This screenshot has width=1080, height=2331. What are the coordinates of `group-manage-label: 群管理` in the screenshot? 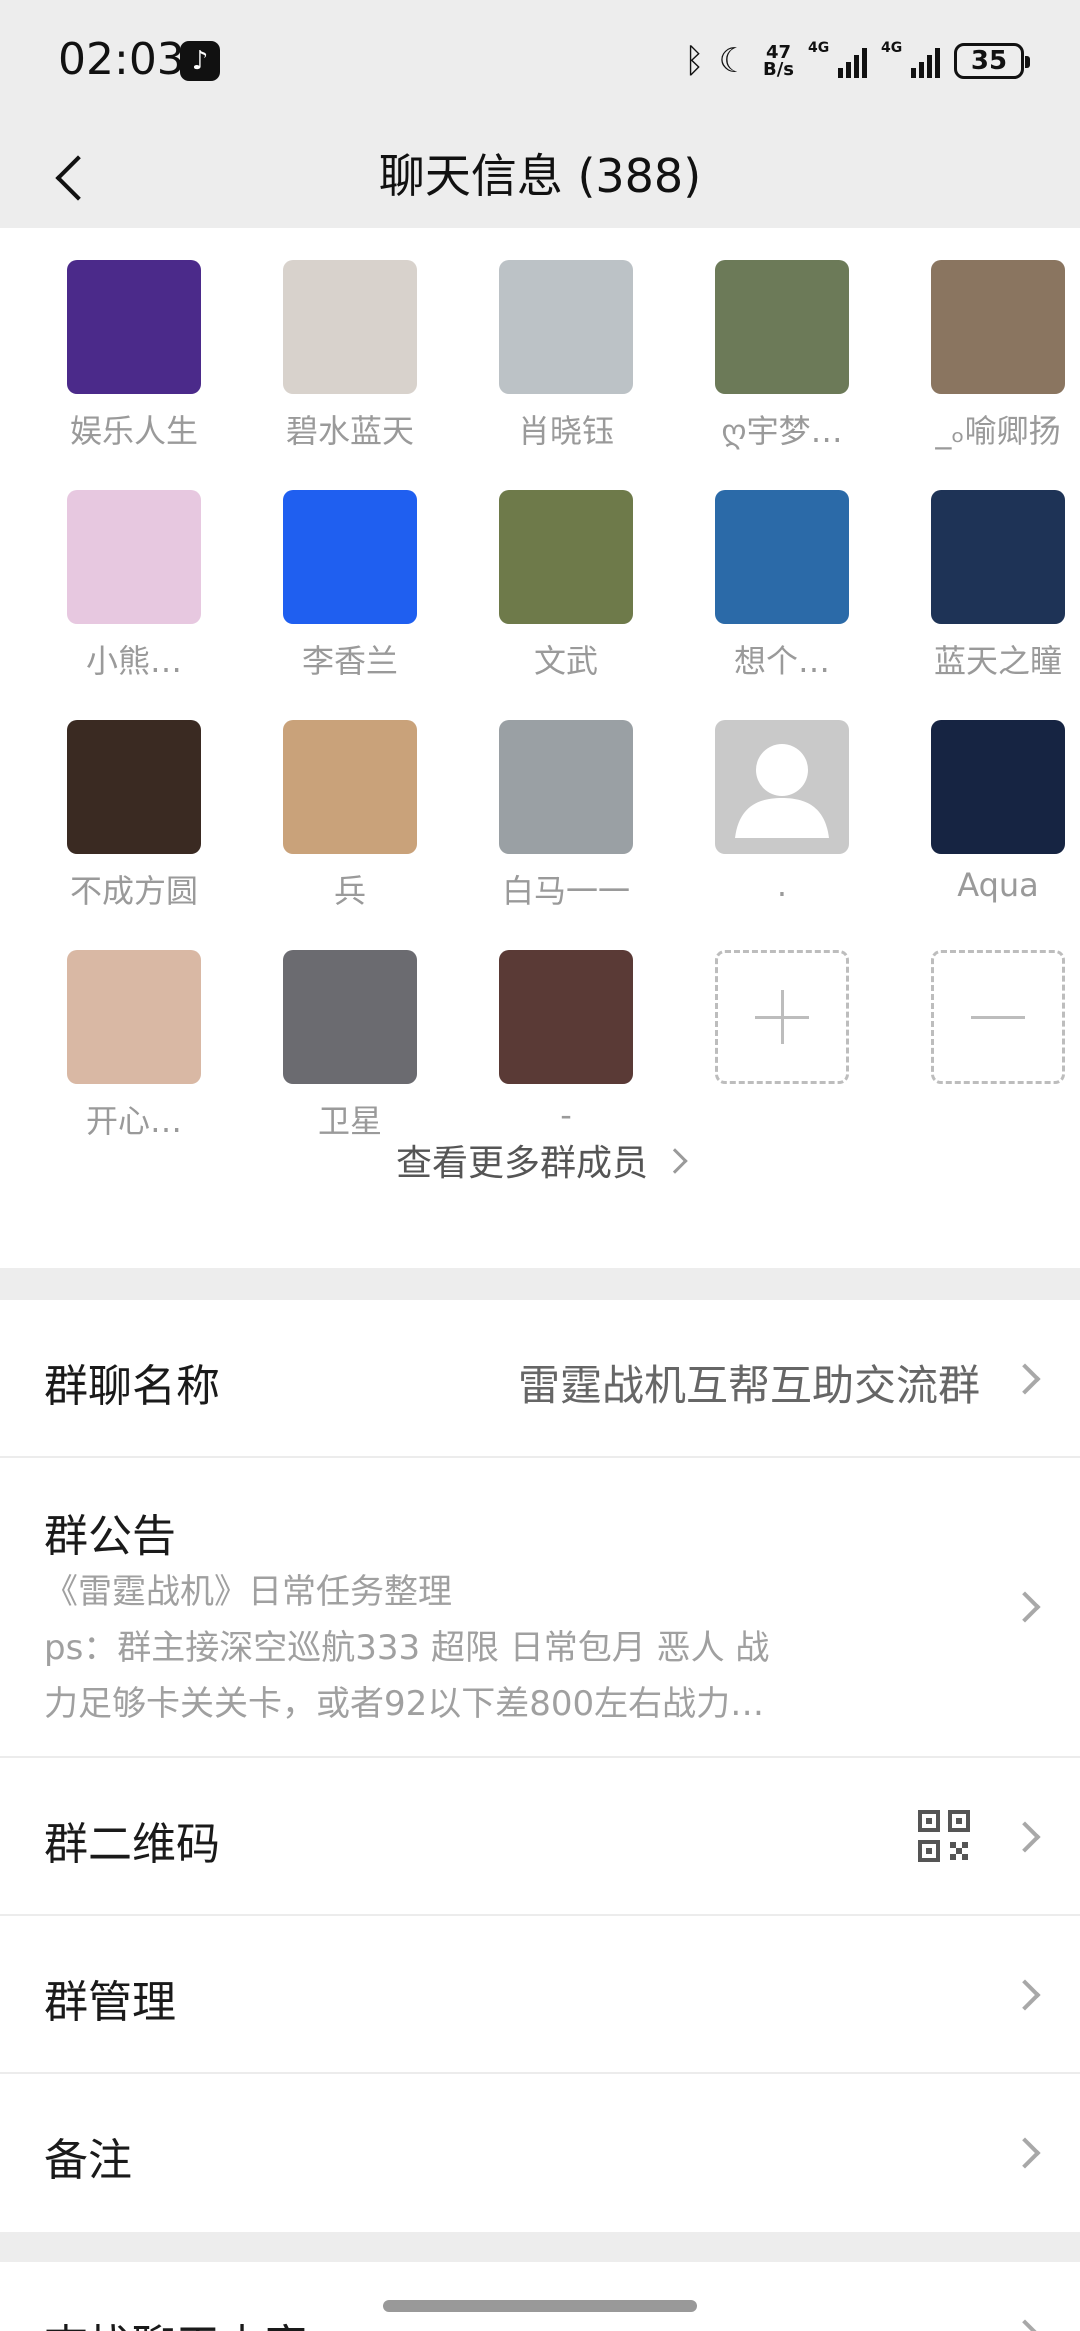 It's located at (110, 2002).